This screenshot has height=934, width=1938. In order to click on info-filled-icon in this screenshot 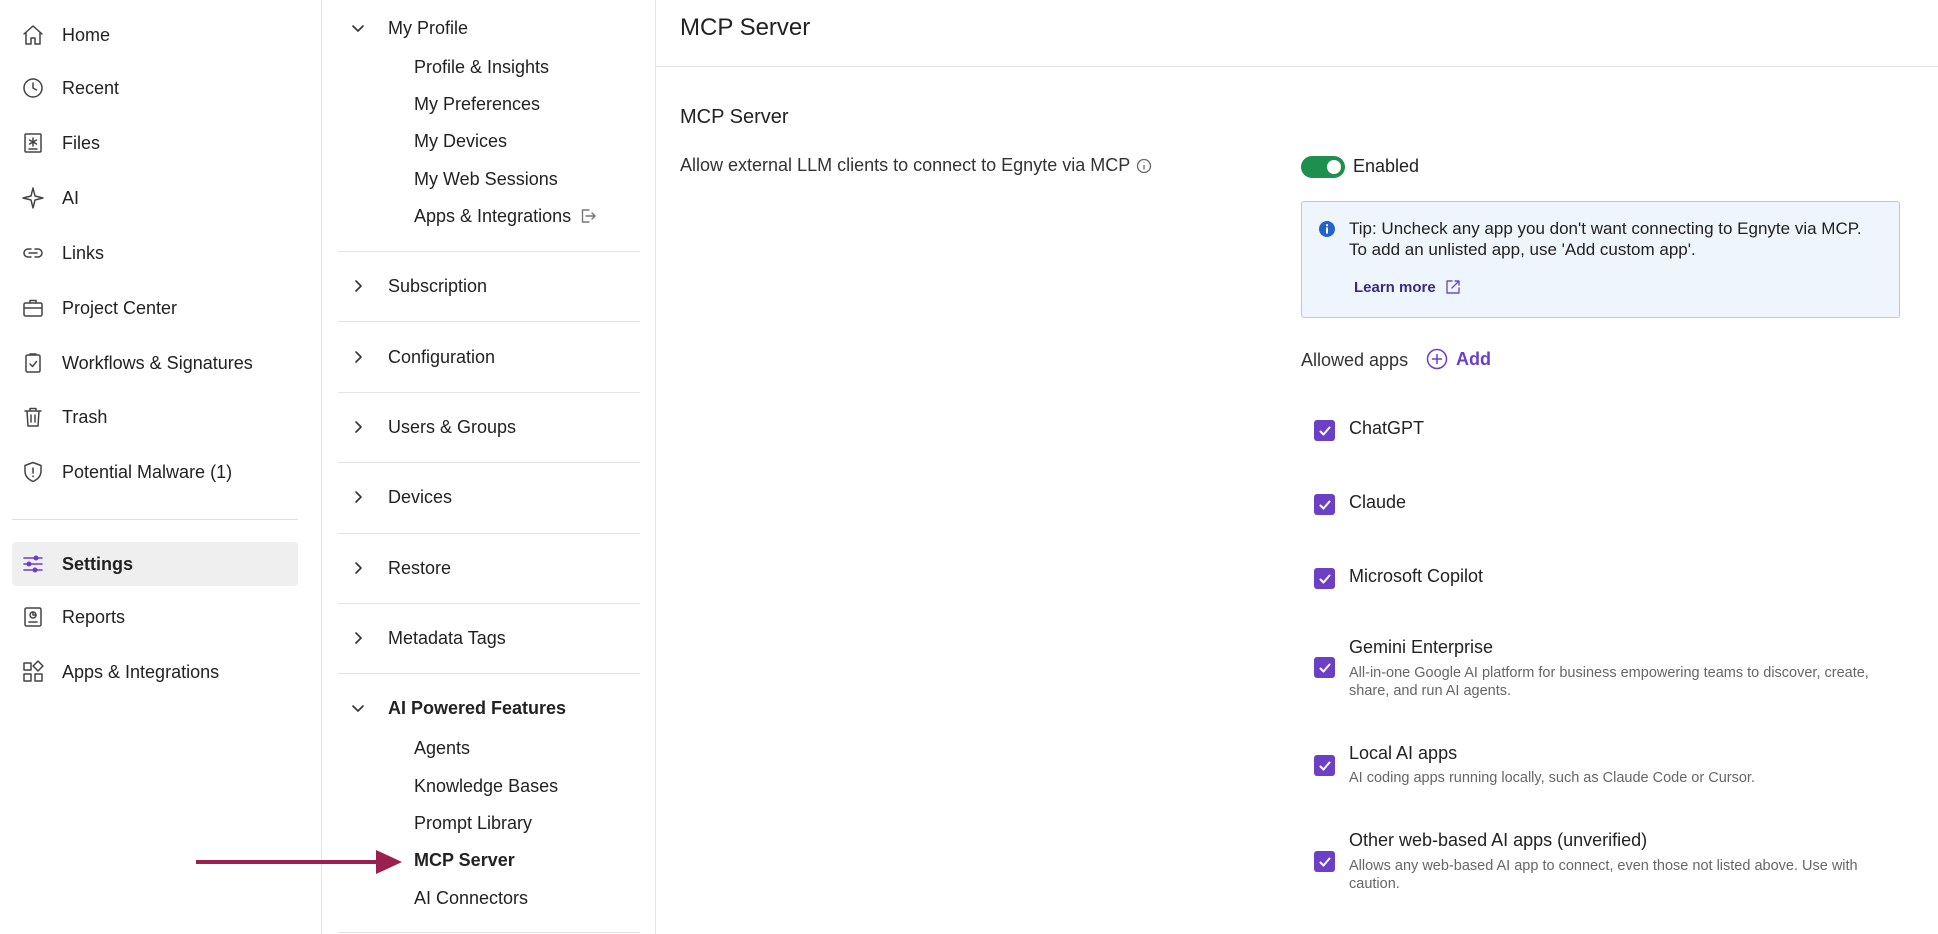, I will do `click(1327, 229)`.